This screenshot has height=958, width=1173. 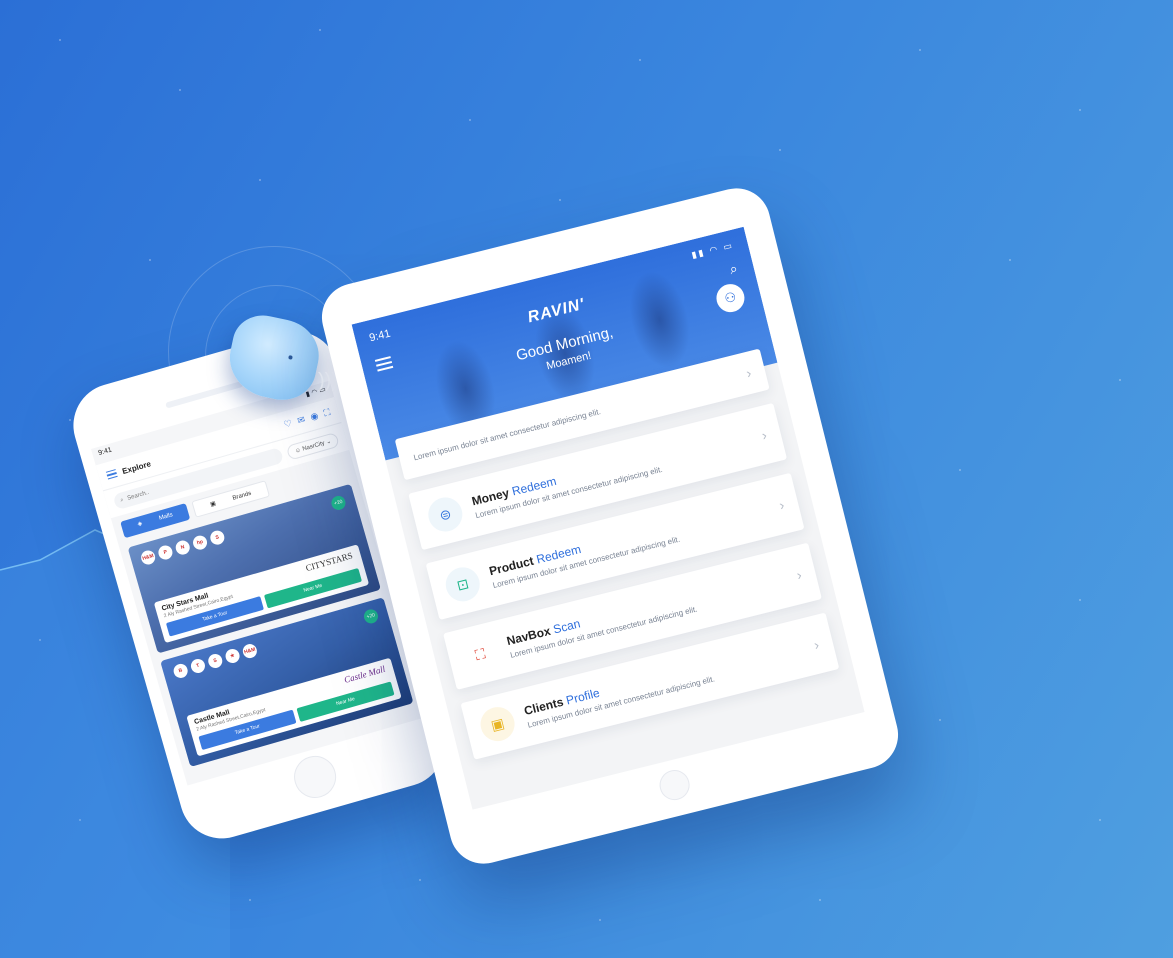 I want to click on brand-logo: hp, so click(x=200, y=542).